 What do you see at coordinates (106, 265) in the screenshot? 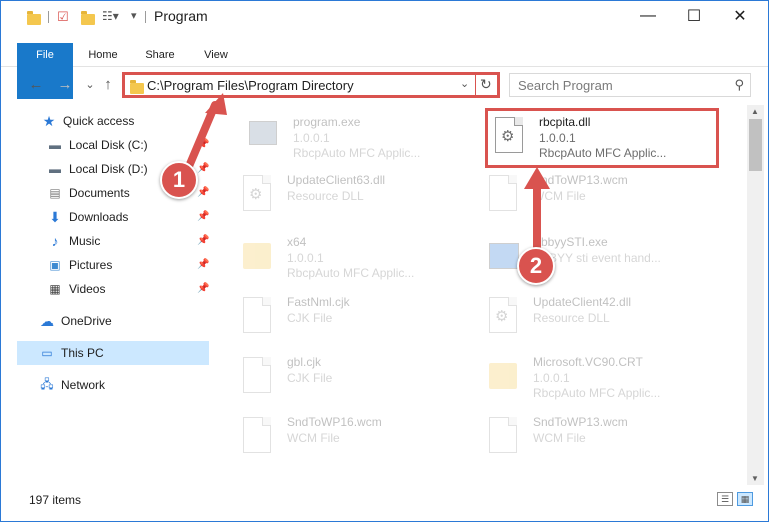
I see `sidebar-item-pictures: ▣ Pictures 📌` at bounding box center [106, 265].